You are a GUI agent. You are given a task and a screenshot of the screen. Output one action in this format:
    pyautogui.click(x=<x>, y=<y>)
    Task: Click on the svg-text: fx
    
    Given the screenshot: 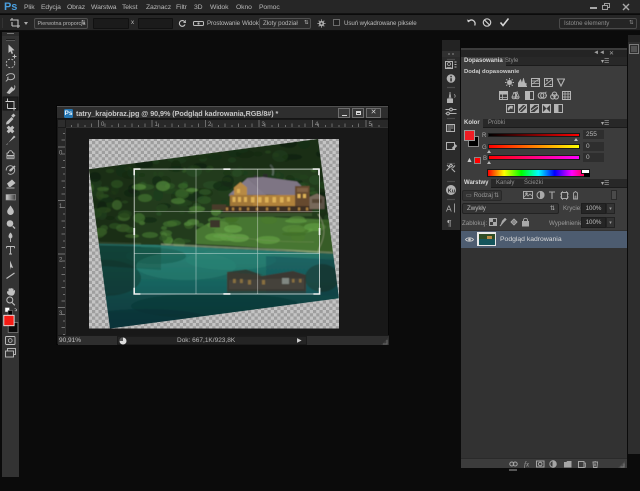 What is the action you would take?
    pyautogui.click(x=527, y=465)
    